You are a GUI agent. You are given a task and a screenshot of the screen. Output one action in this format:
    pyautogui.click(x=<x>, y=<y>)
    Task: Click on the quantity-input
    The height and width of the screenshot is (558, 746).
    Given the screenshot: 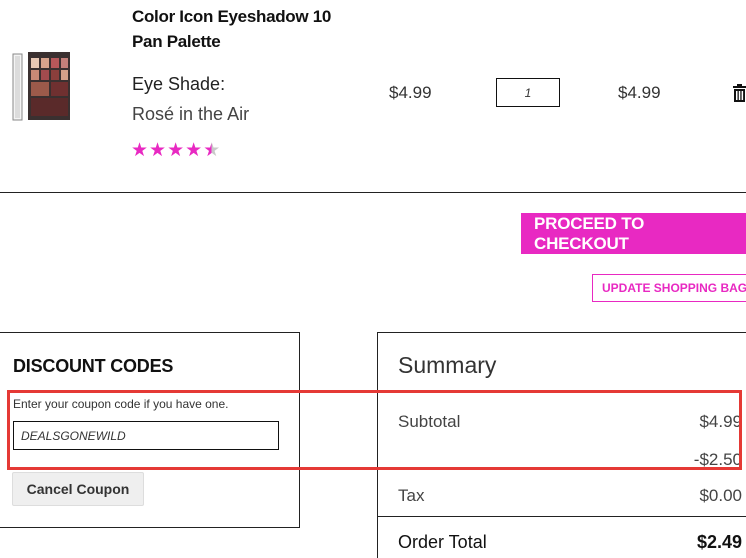 What is the action you would take?
    pyautogui.click(x=528, y=92)
    